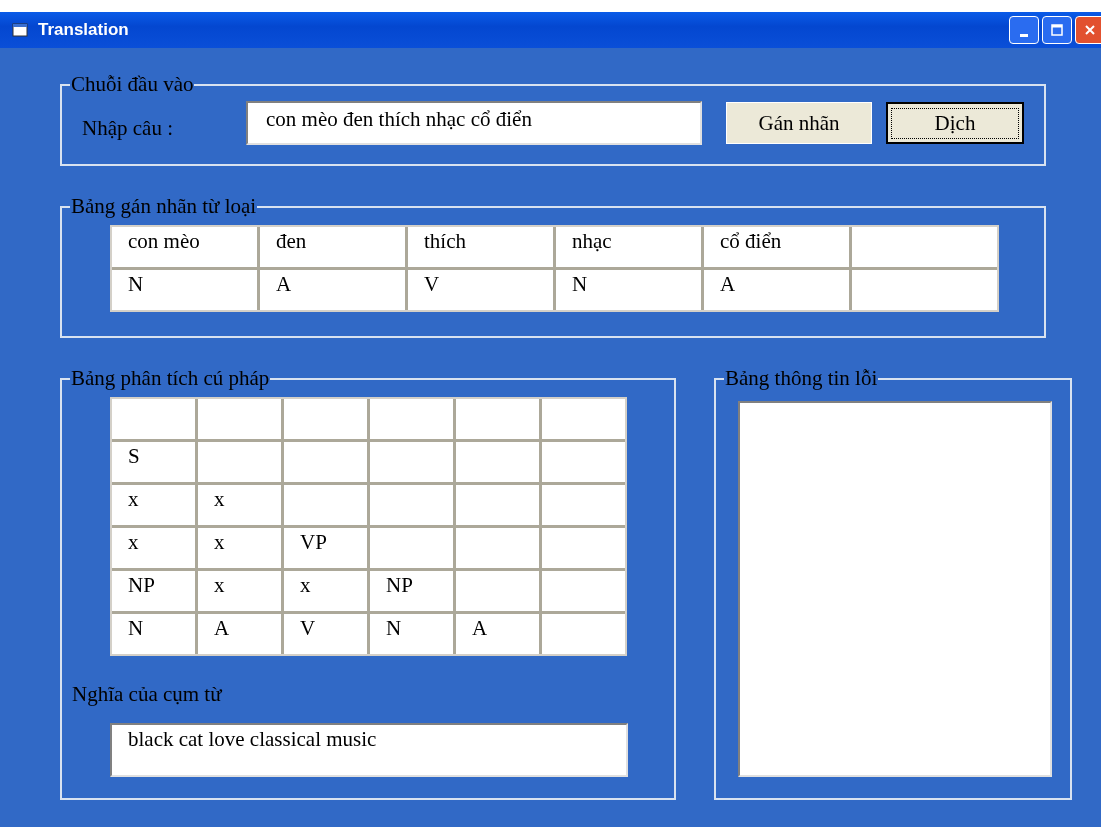 The height and width of the screenshot is (827, 1101). I want to click on maximize-button, so click(1057, 30).